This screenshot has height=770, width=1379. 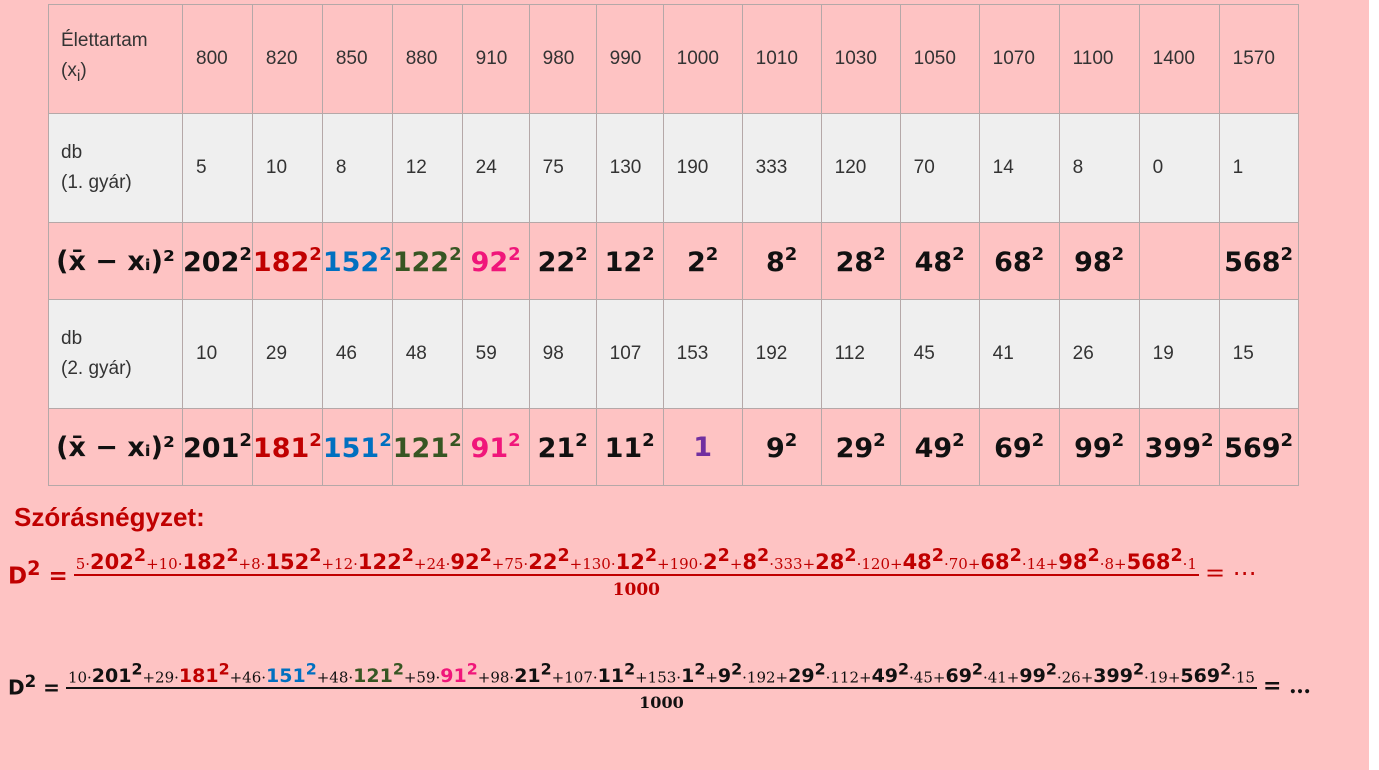 What do you see at coordinates (287, 354) in the screenshot?
I see `db2_values-cell: 29` at bounding box center [287, 354].